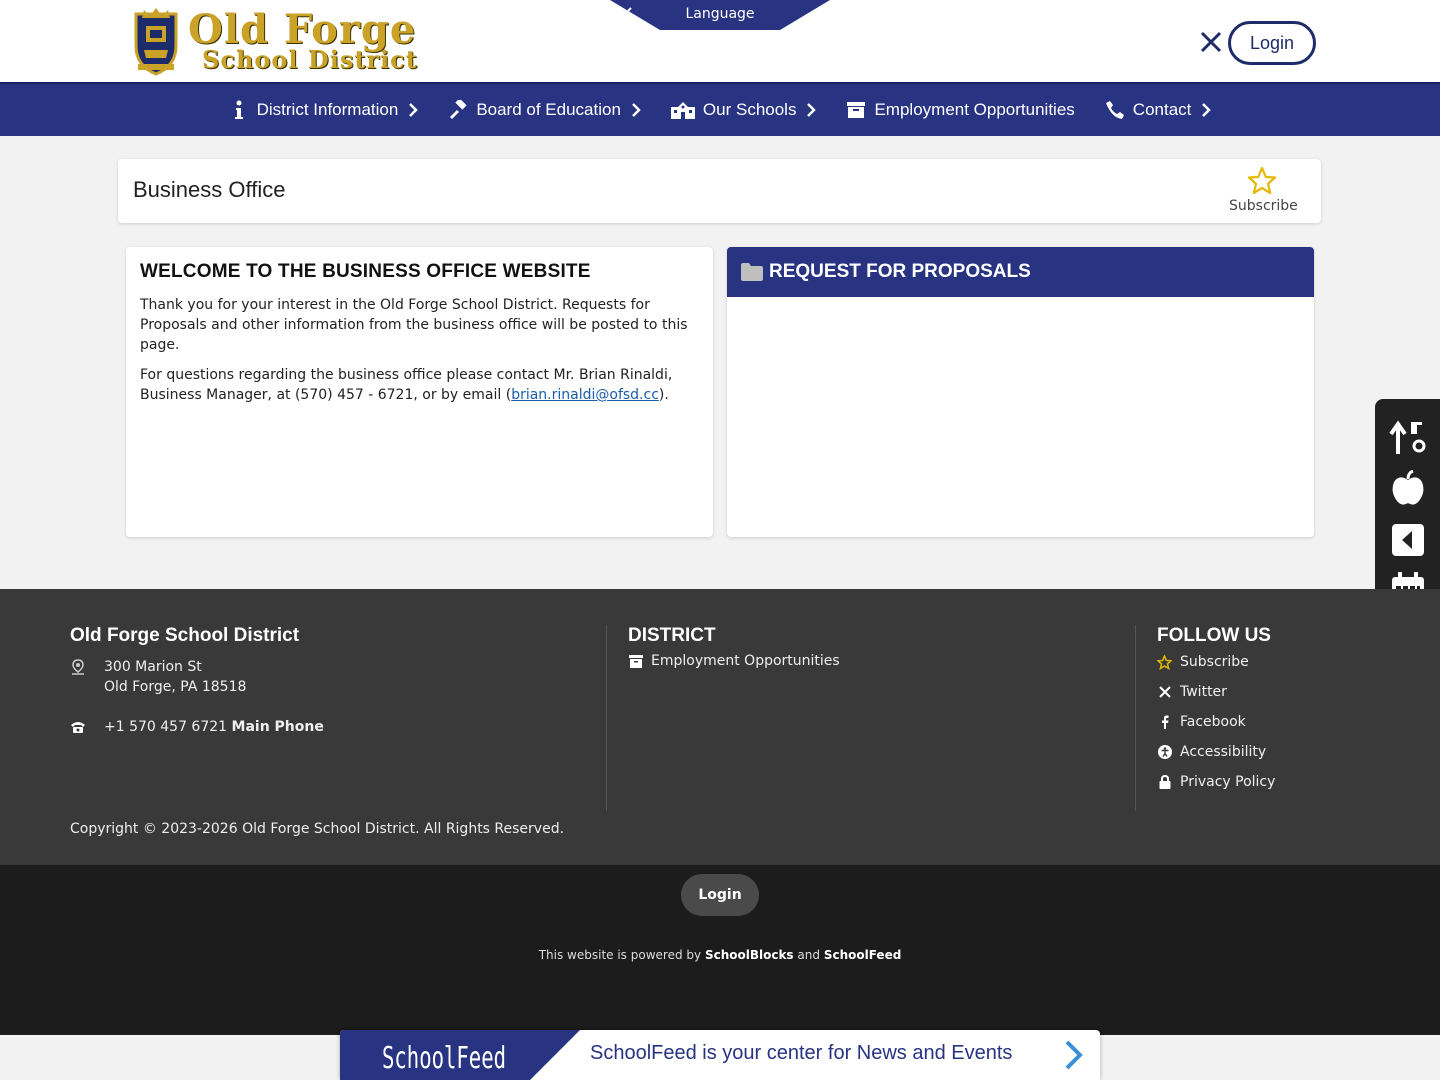 This screenshot has width=1440, height=1080. Describe the element at coordinates (720, 41) in the screenshot. I see `site-header: Old Forge School District Language Login` at that location.